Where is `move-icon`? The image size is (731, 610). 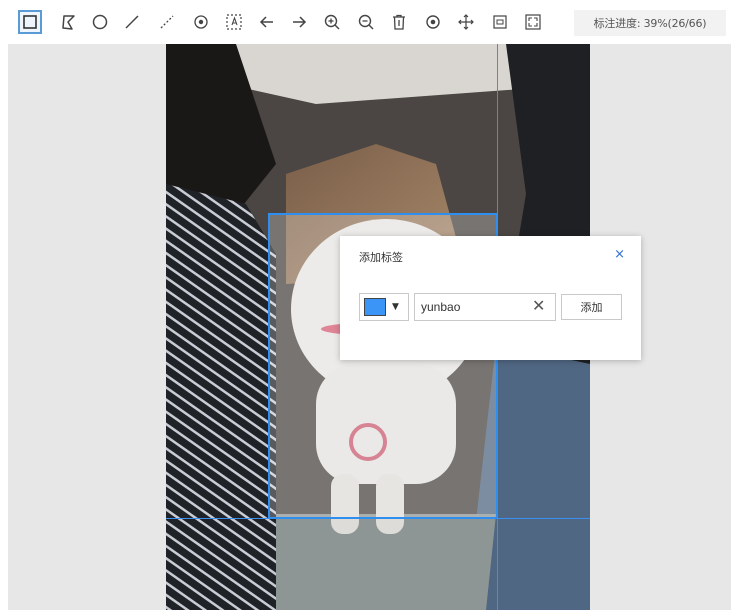
move-icon is located at coordinates (466, 22).